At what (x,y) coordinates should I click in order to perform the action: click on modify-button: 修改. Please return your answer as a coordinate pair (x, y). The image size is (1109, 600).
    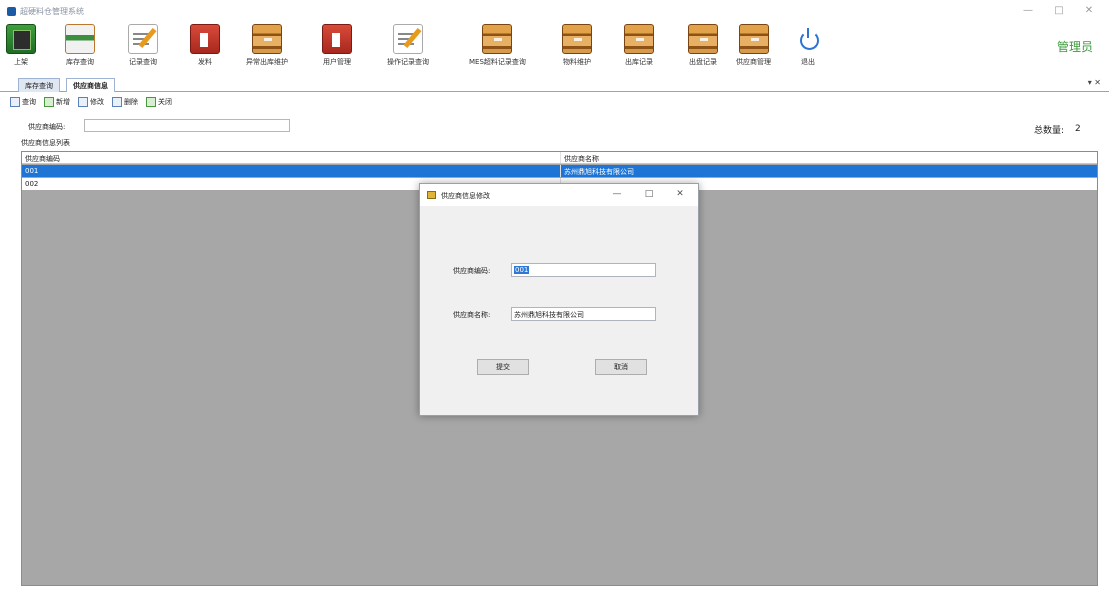
    Looking at the image, I should click on (91, 102).